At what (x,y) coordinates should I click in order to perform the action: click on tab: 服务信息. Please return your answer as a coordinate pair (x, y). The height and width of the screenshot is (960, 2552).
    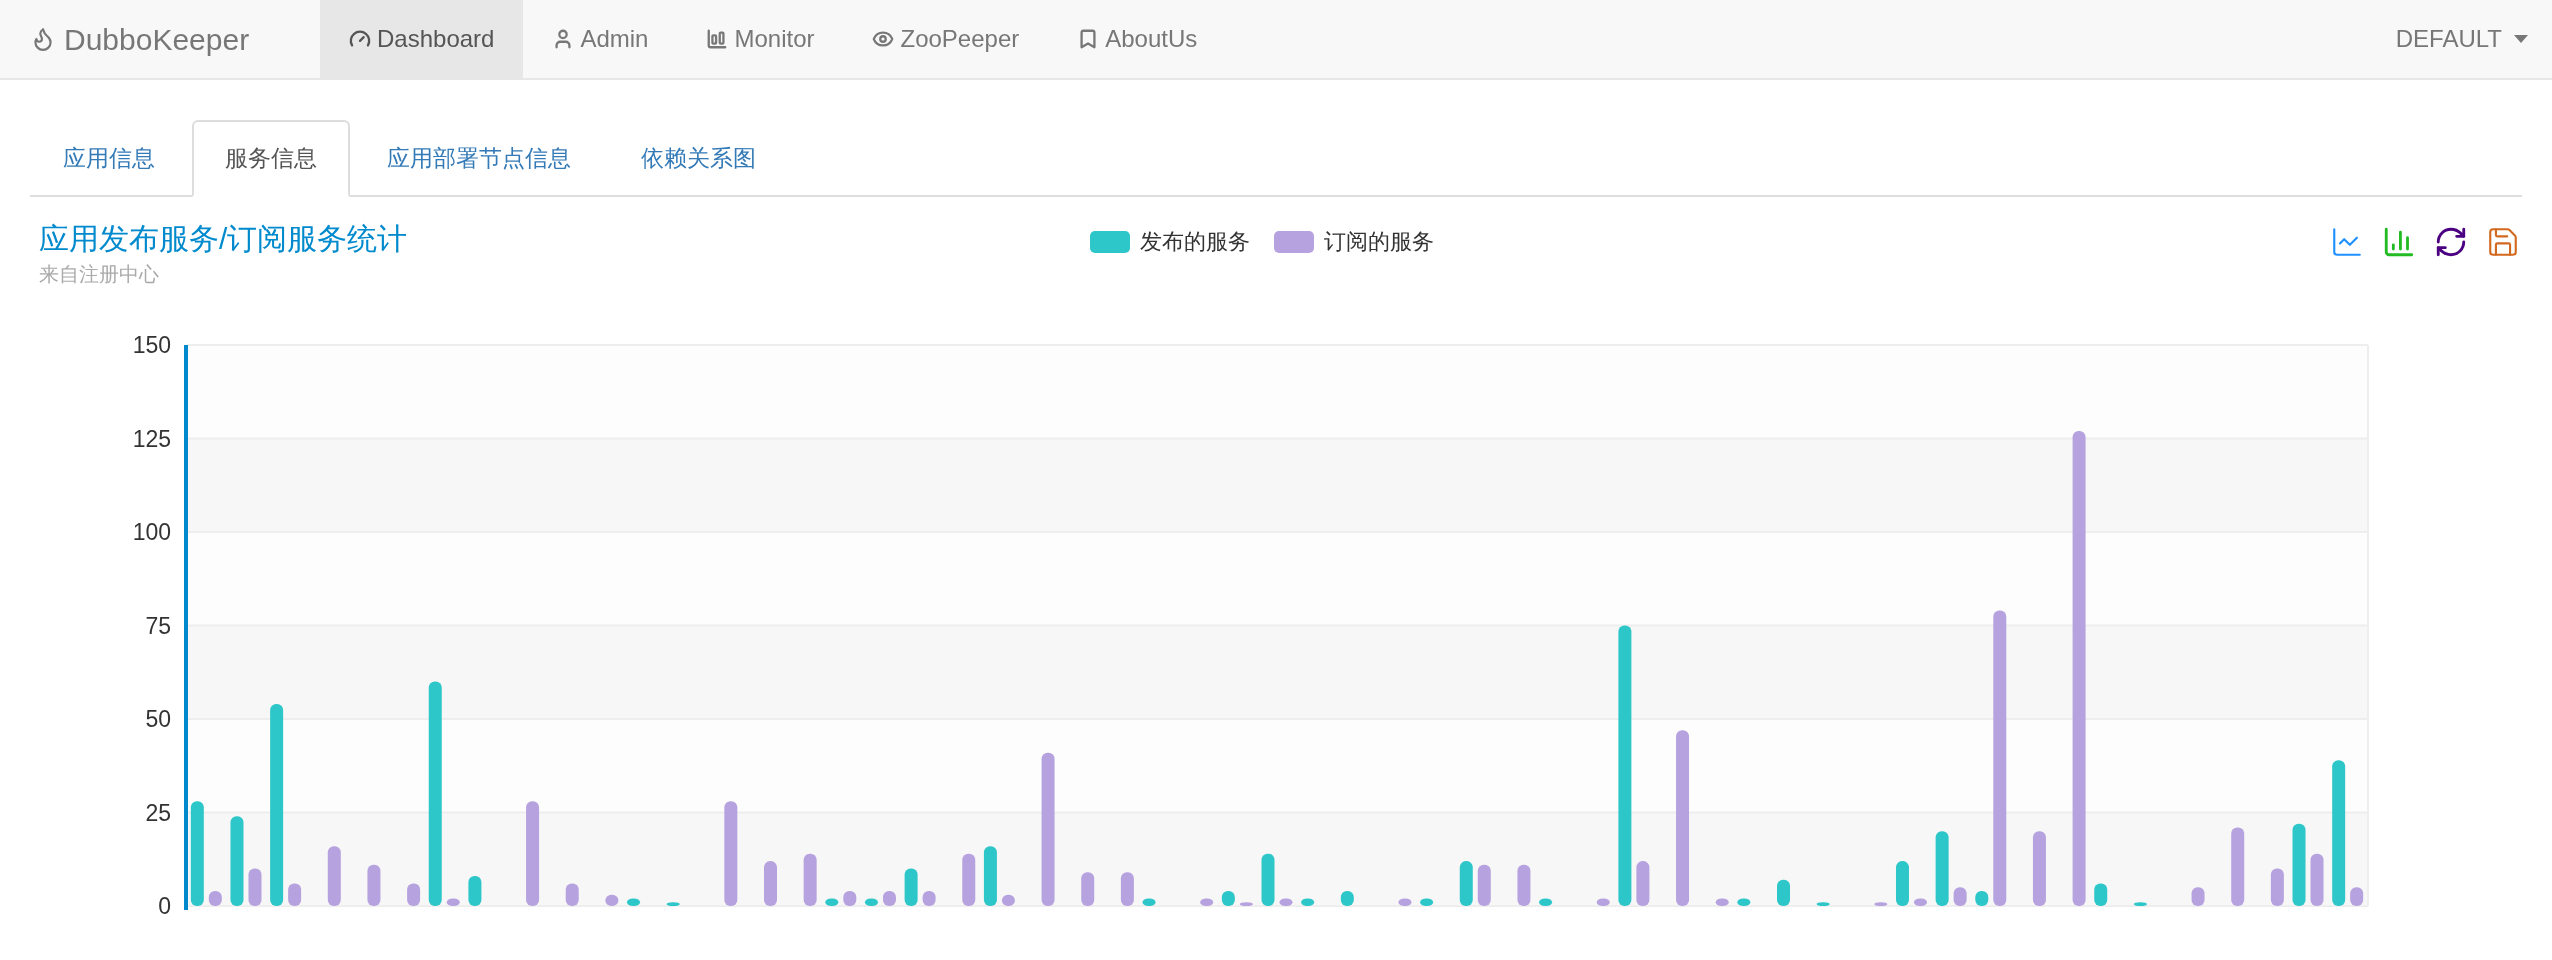
    Looking at the image, I should click on (271, 158).